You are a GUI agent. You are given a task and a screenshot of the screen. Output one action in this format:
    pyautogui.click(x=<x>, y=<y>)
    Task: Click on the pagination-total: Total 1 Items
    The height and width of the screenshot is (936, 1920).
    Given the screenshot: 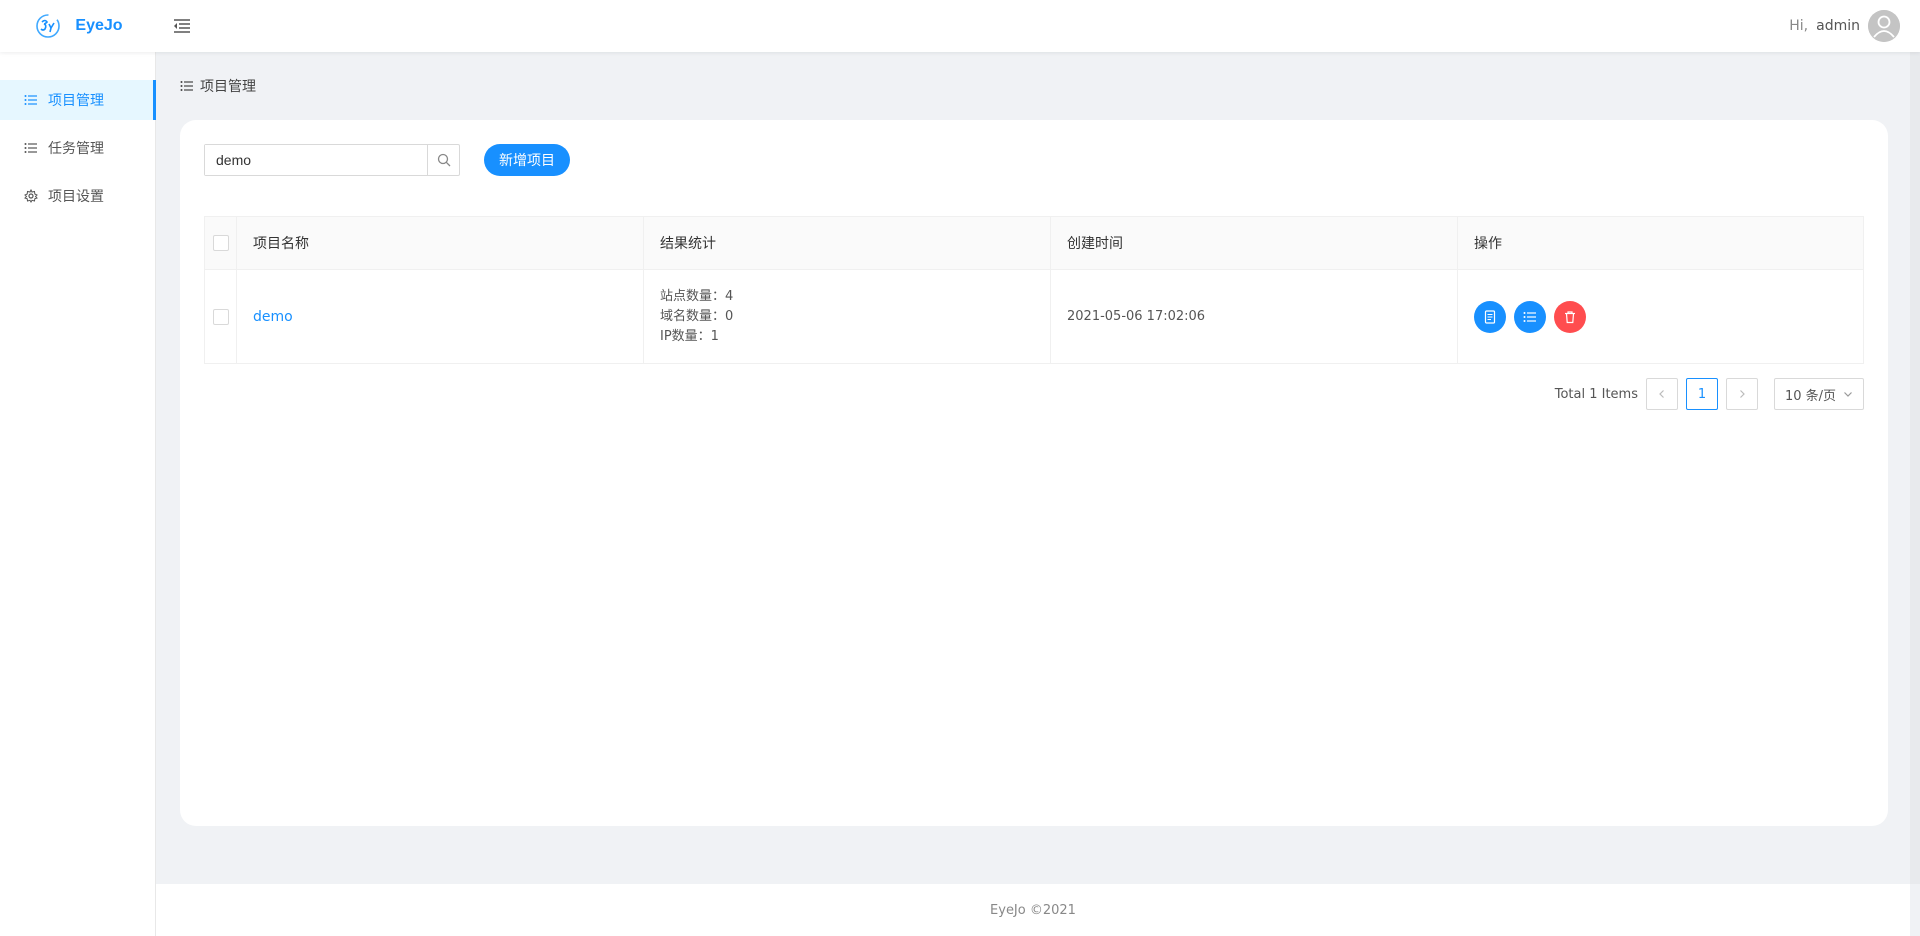 What is the action you would take?
    pyautogui.click(x=1596, y=394)
    